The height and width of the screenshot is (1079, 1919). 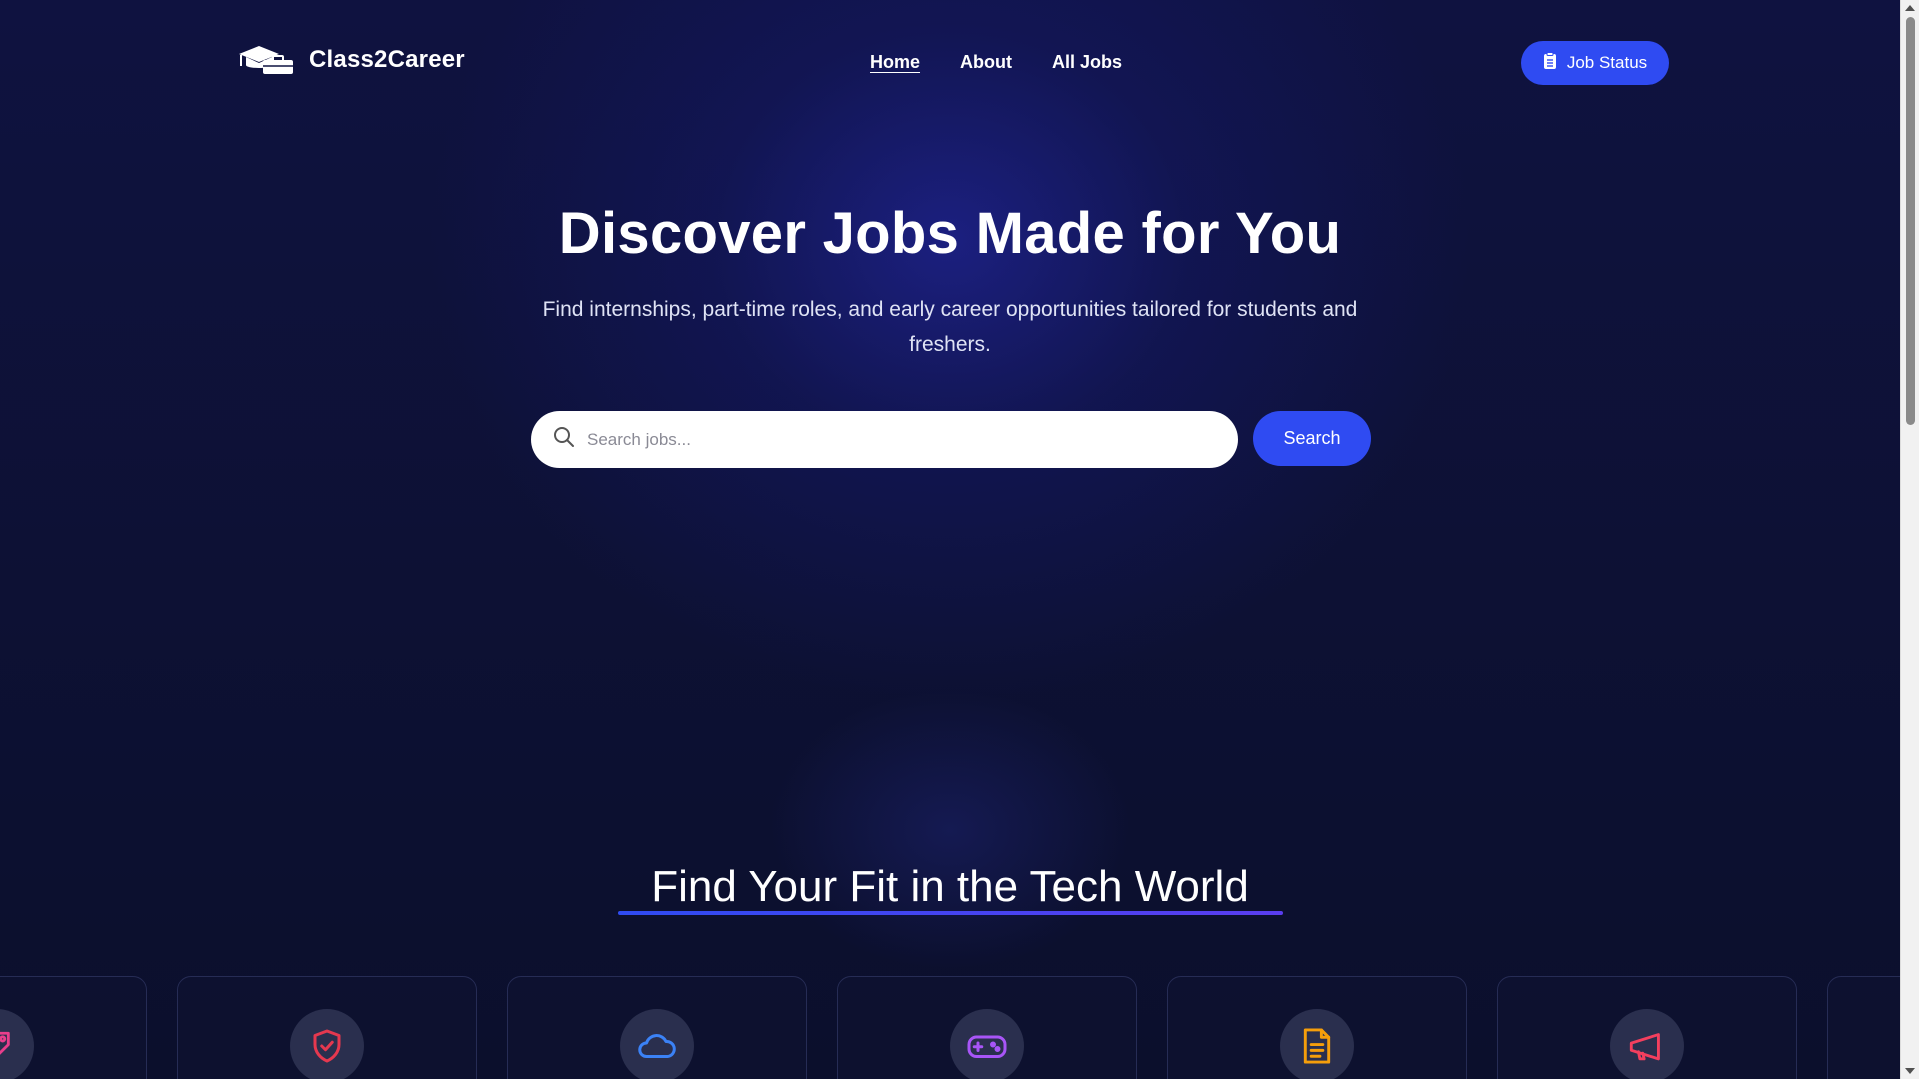 What do you see at coordinates (1607, 62) in the screenshot?
I see `job-status-label: Job Status` at bounding box center [1607, 62].